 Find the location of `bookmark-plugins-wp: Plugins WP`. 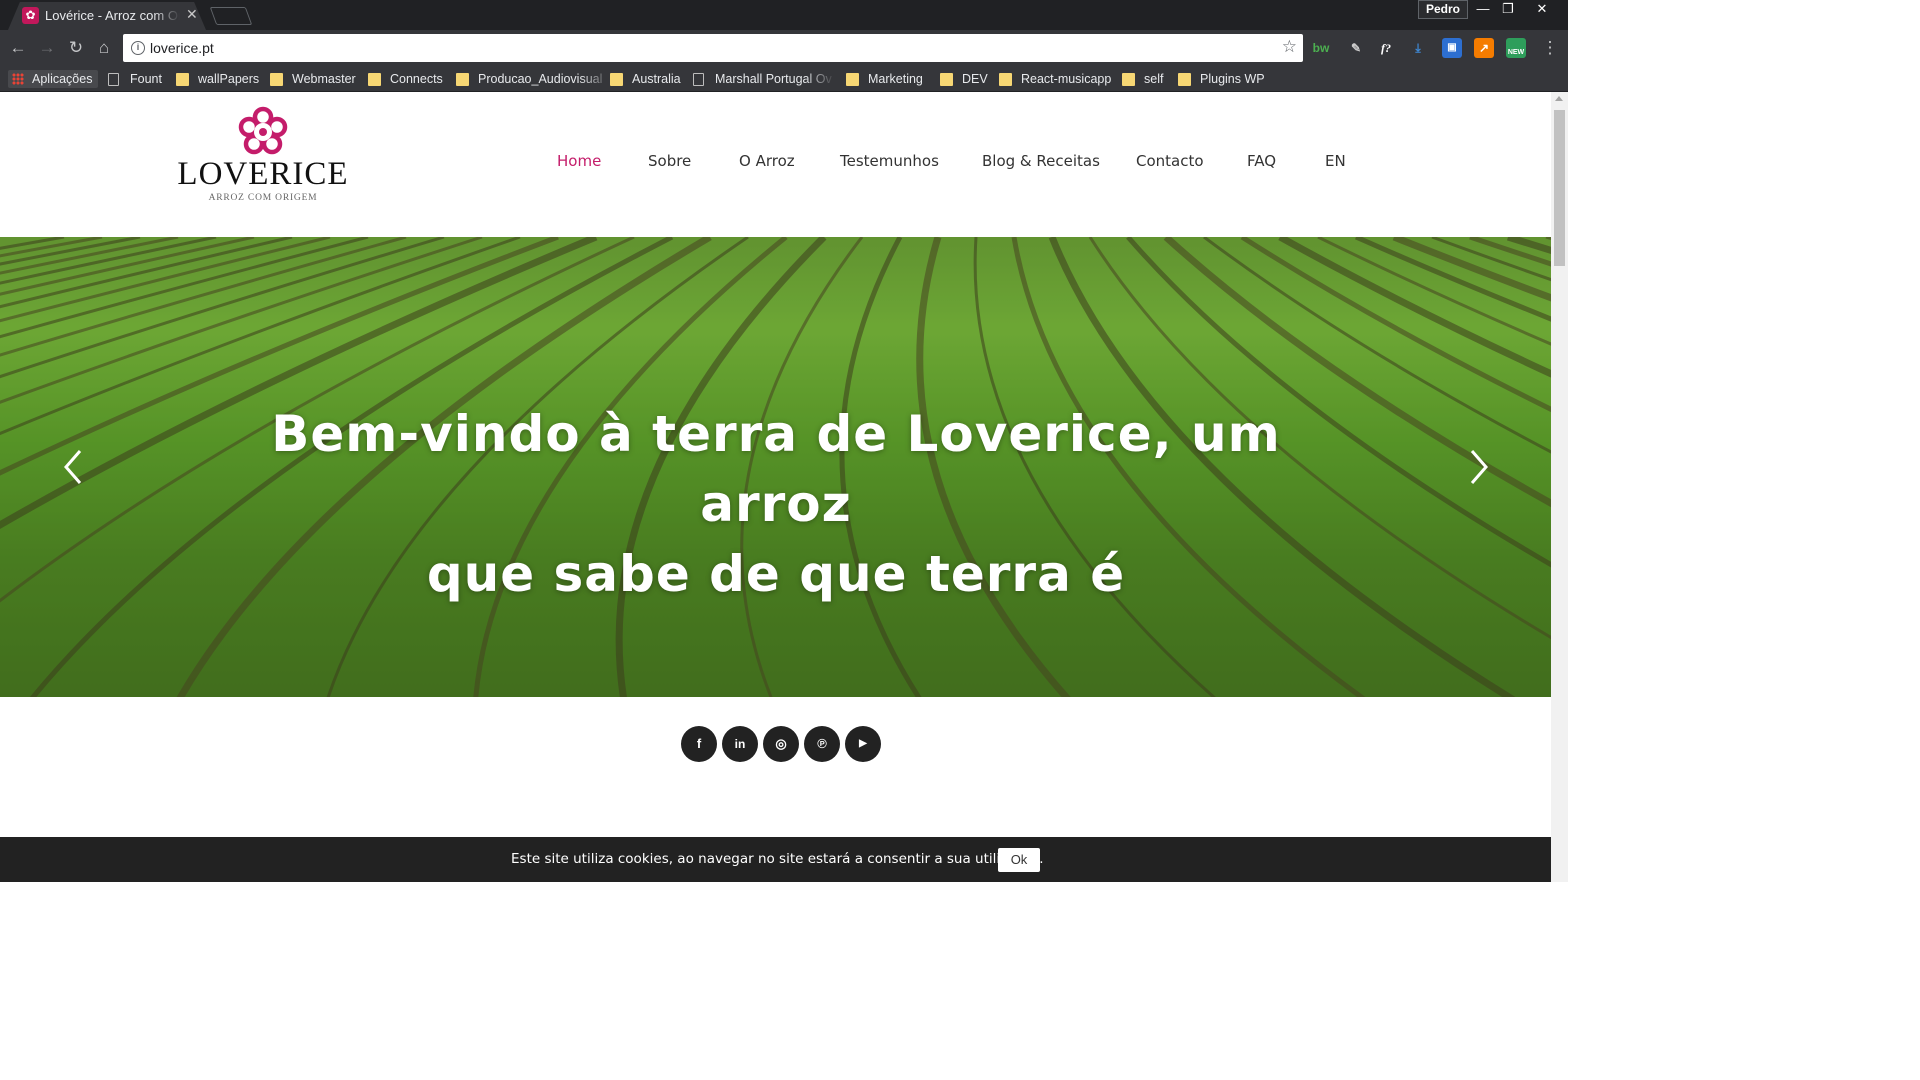

bookmark-plugins-wp: Plugins WP is located at coordinates (1221, 79).